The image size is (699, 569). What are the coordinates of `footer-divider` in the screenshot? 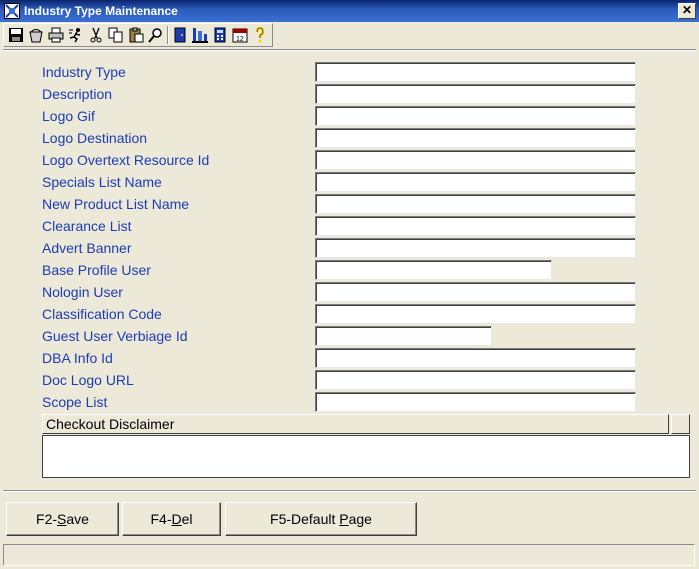 It's located at (349, 491).